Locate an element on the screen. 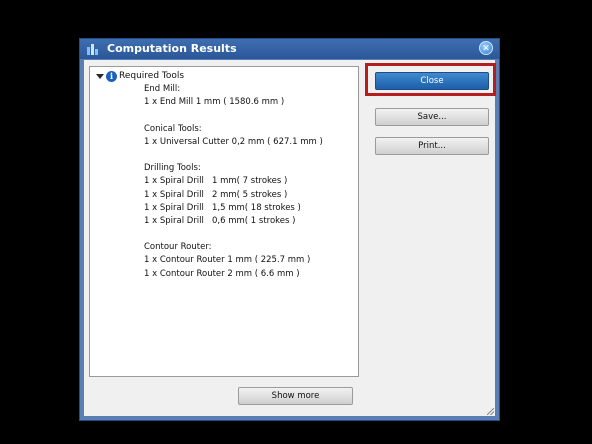 This screenshot has width=592, height=444. tree-line: 1 x Spiral Drill 1,5 mm( 18 strokes ) is located at coordinates (222, 207).